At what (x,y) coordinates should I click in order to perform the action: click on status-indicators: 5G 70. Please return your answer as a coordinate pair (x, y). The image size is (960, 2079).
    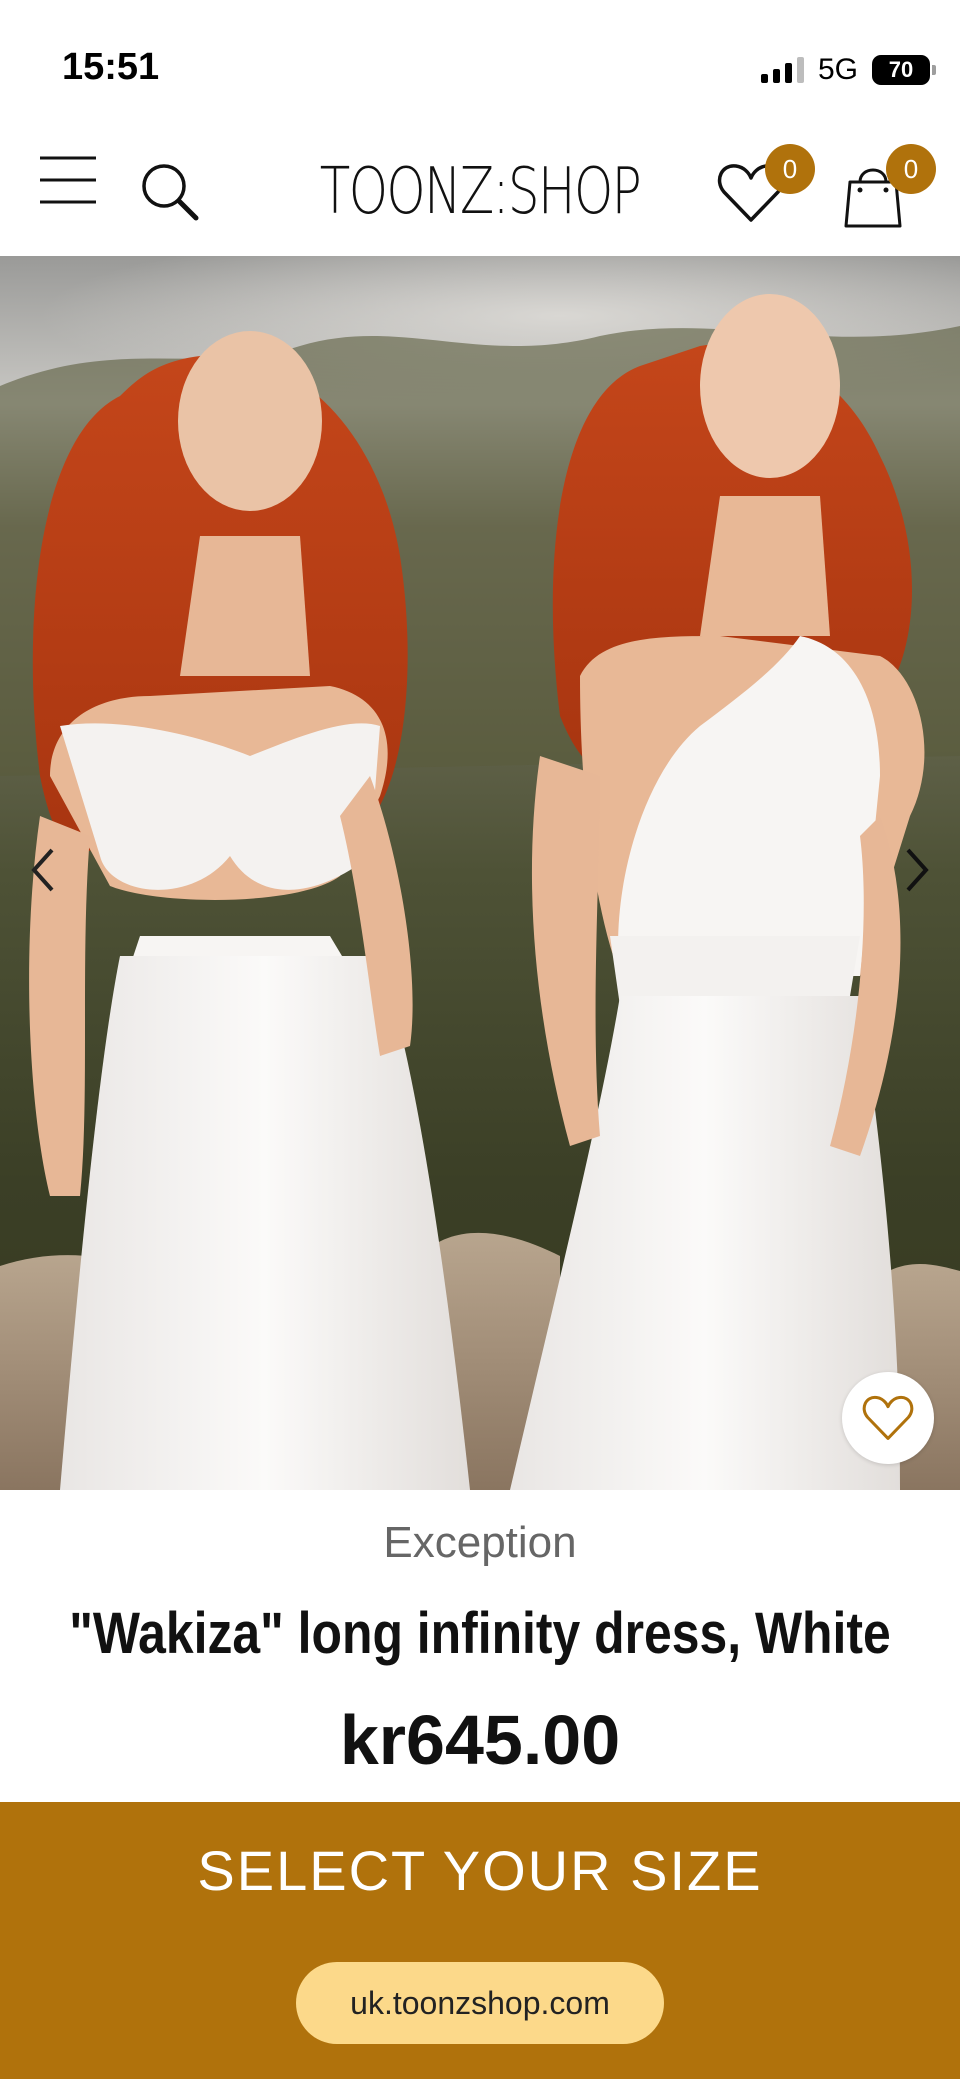
    Looking at the image, I should click on (848, 70).